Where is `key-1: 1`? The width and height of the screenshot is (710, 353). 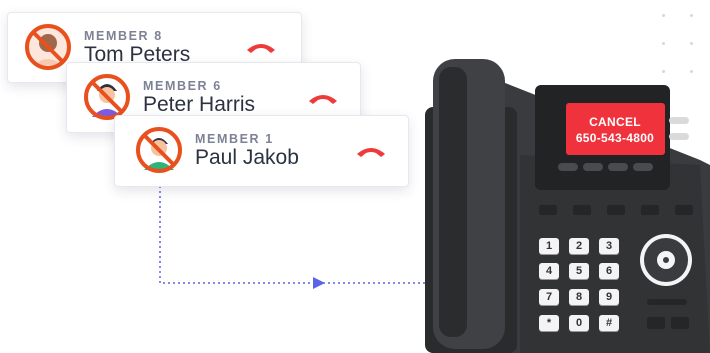 key-1: 1 is located at coordinates (549, 246).